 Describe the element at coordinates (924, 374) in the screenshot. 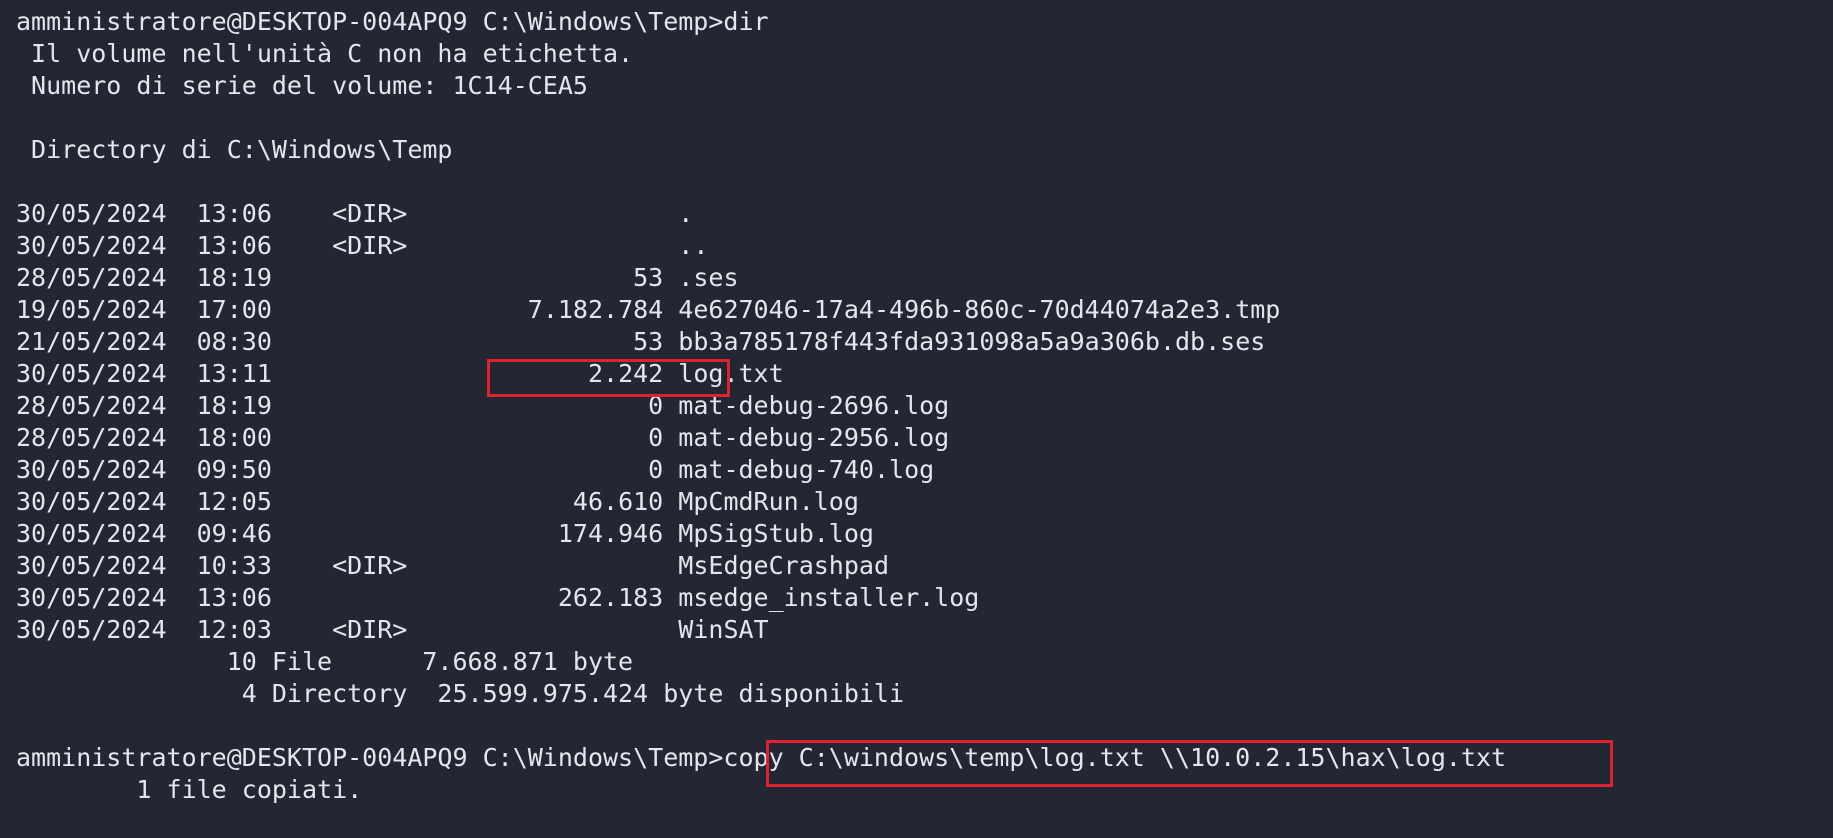

I see `listing-row: 30/05/2024 13:11 2.242 log.txt` at that location.